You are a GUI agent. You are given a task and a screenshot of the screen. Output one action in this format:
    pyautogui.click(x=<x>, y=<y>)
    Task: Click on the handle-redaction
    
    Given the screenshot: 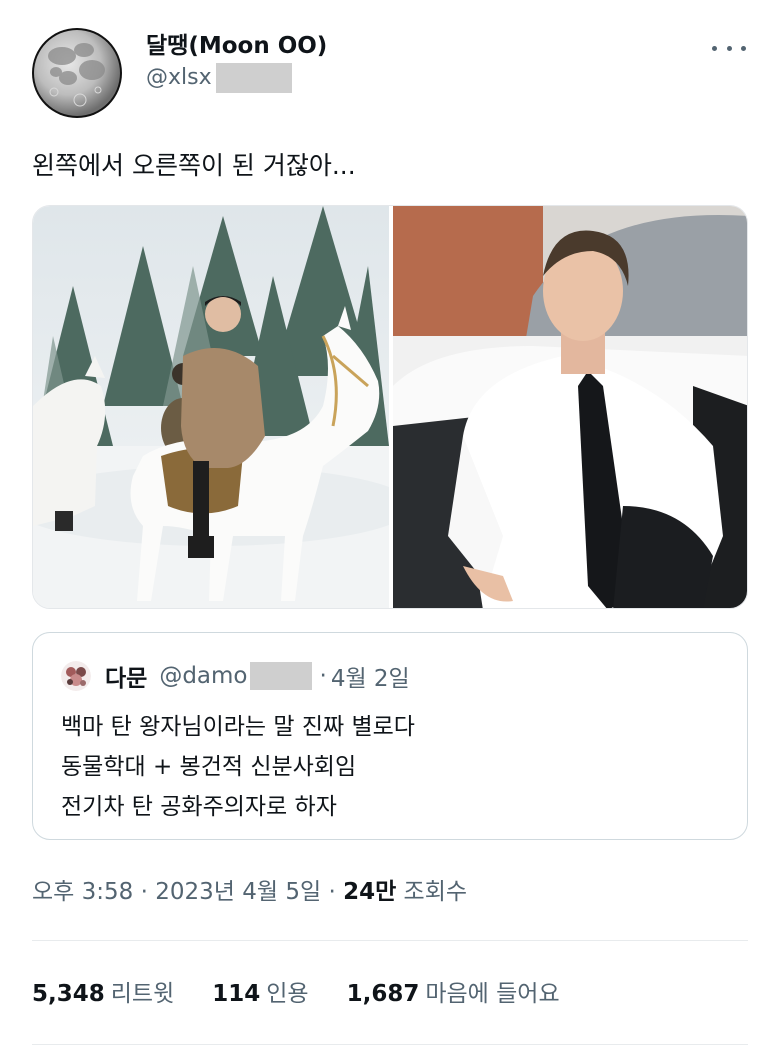 What is the action you would take?
    pyautogui.click(x=253, y=78)
    